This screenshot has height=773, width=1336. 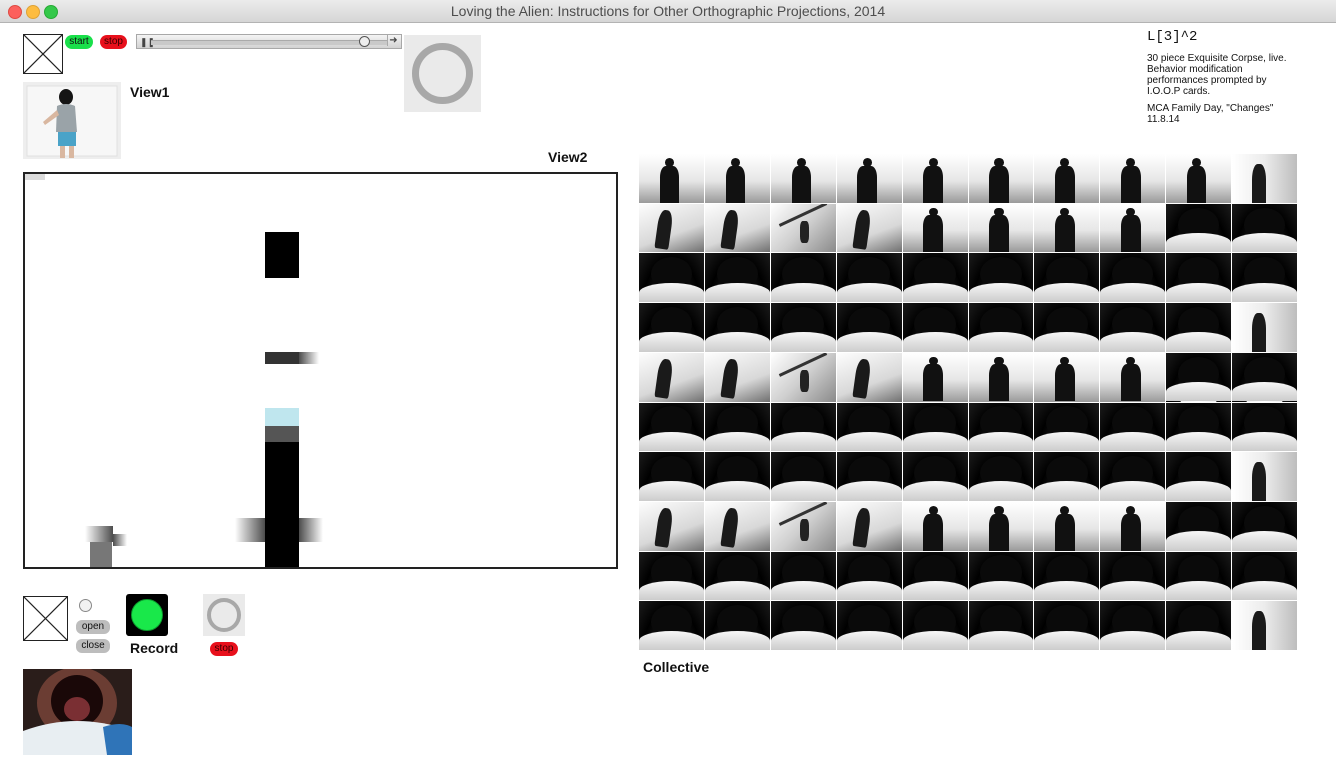 I want to click on playback-knob-icon, so click(x=364, y=41).